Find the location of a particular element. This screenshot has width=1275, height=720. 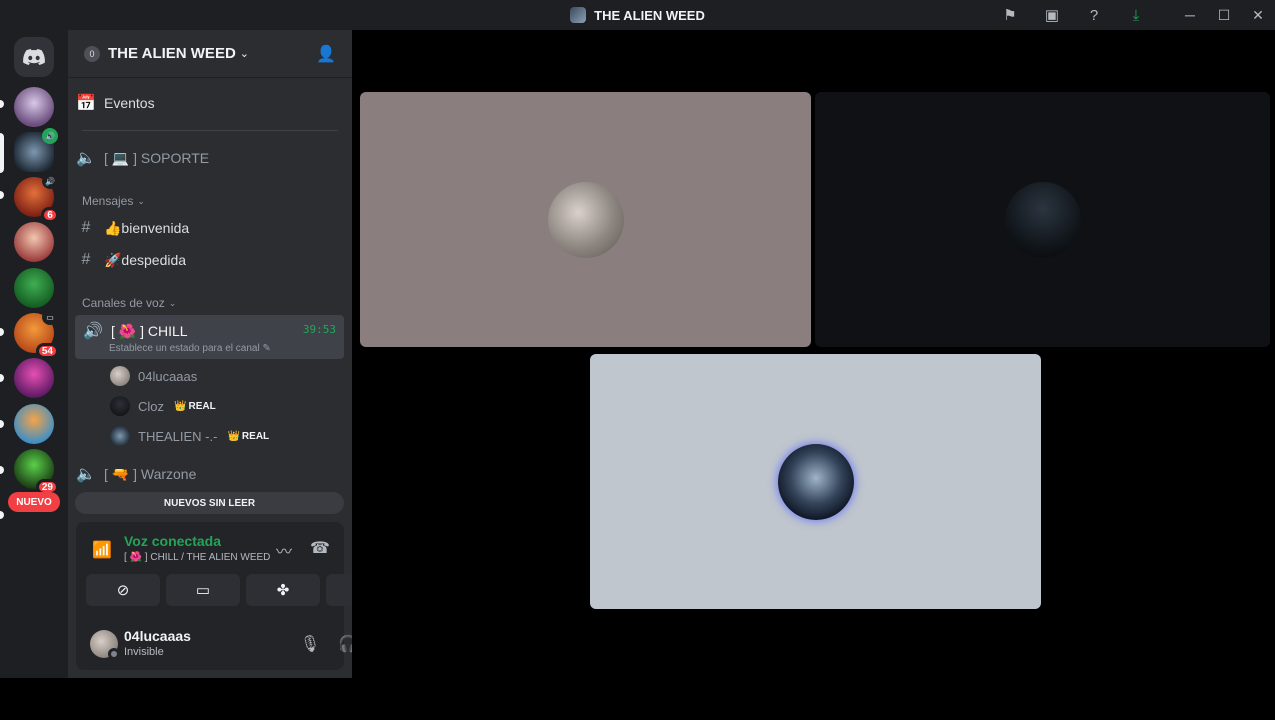

status-indicator is located at coordinates (114, 654).